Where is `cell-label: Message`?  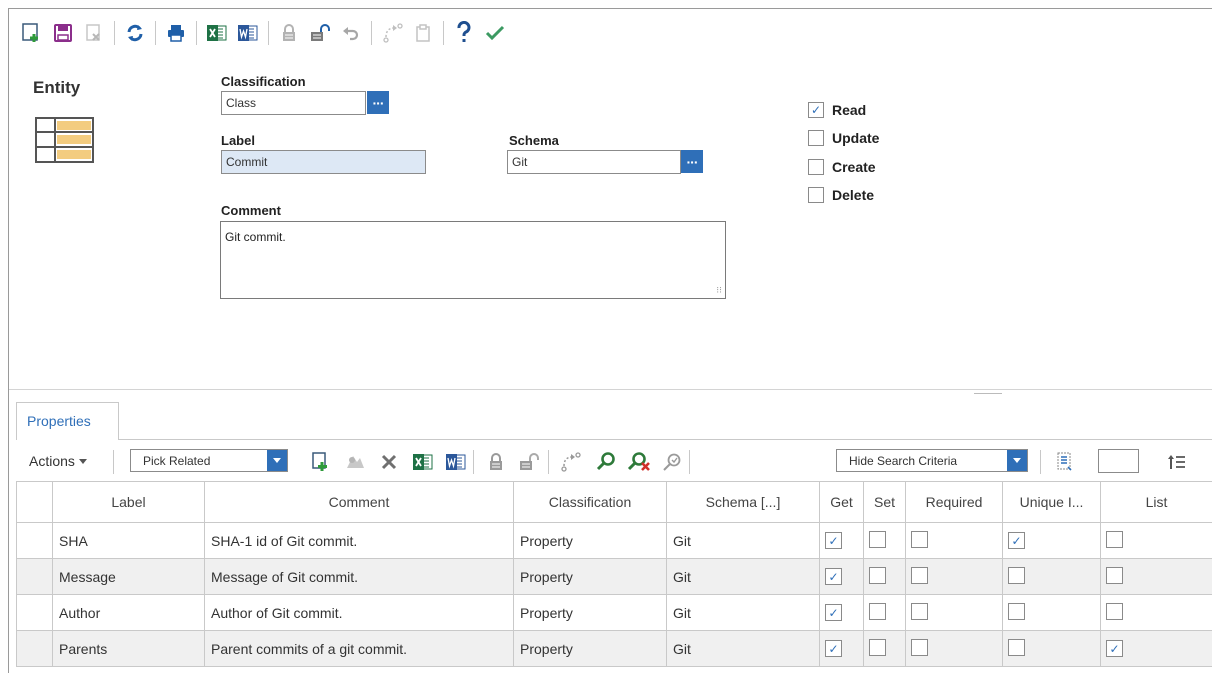 cell-label: Message is located at coordinates (128, 576).